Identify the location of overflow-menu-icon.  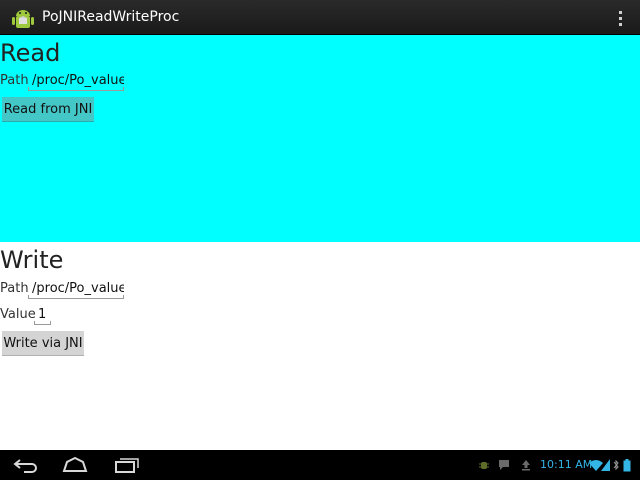
(620, 18).